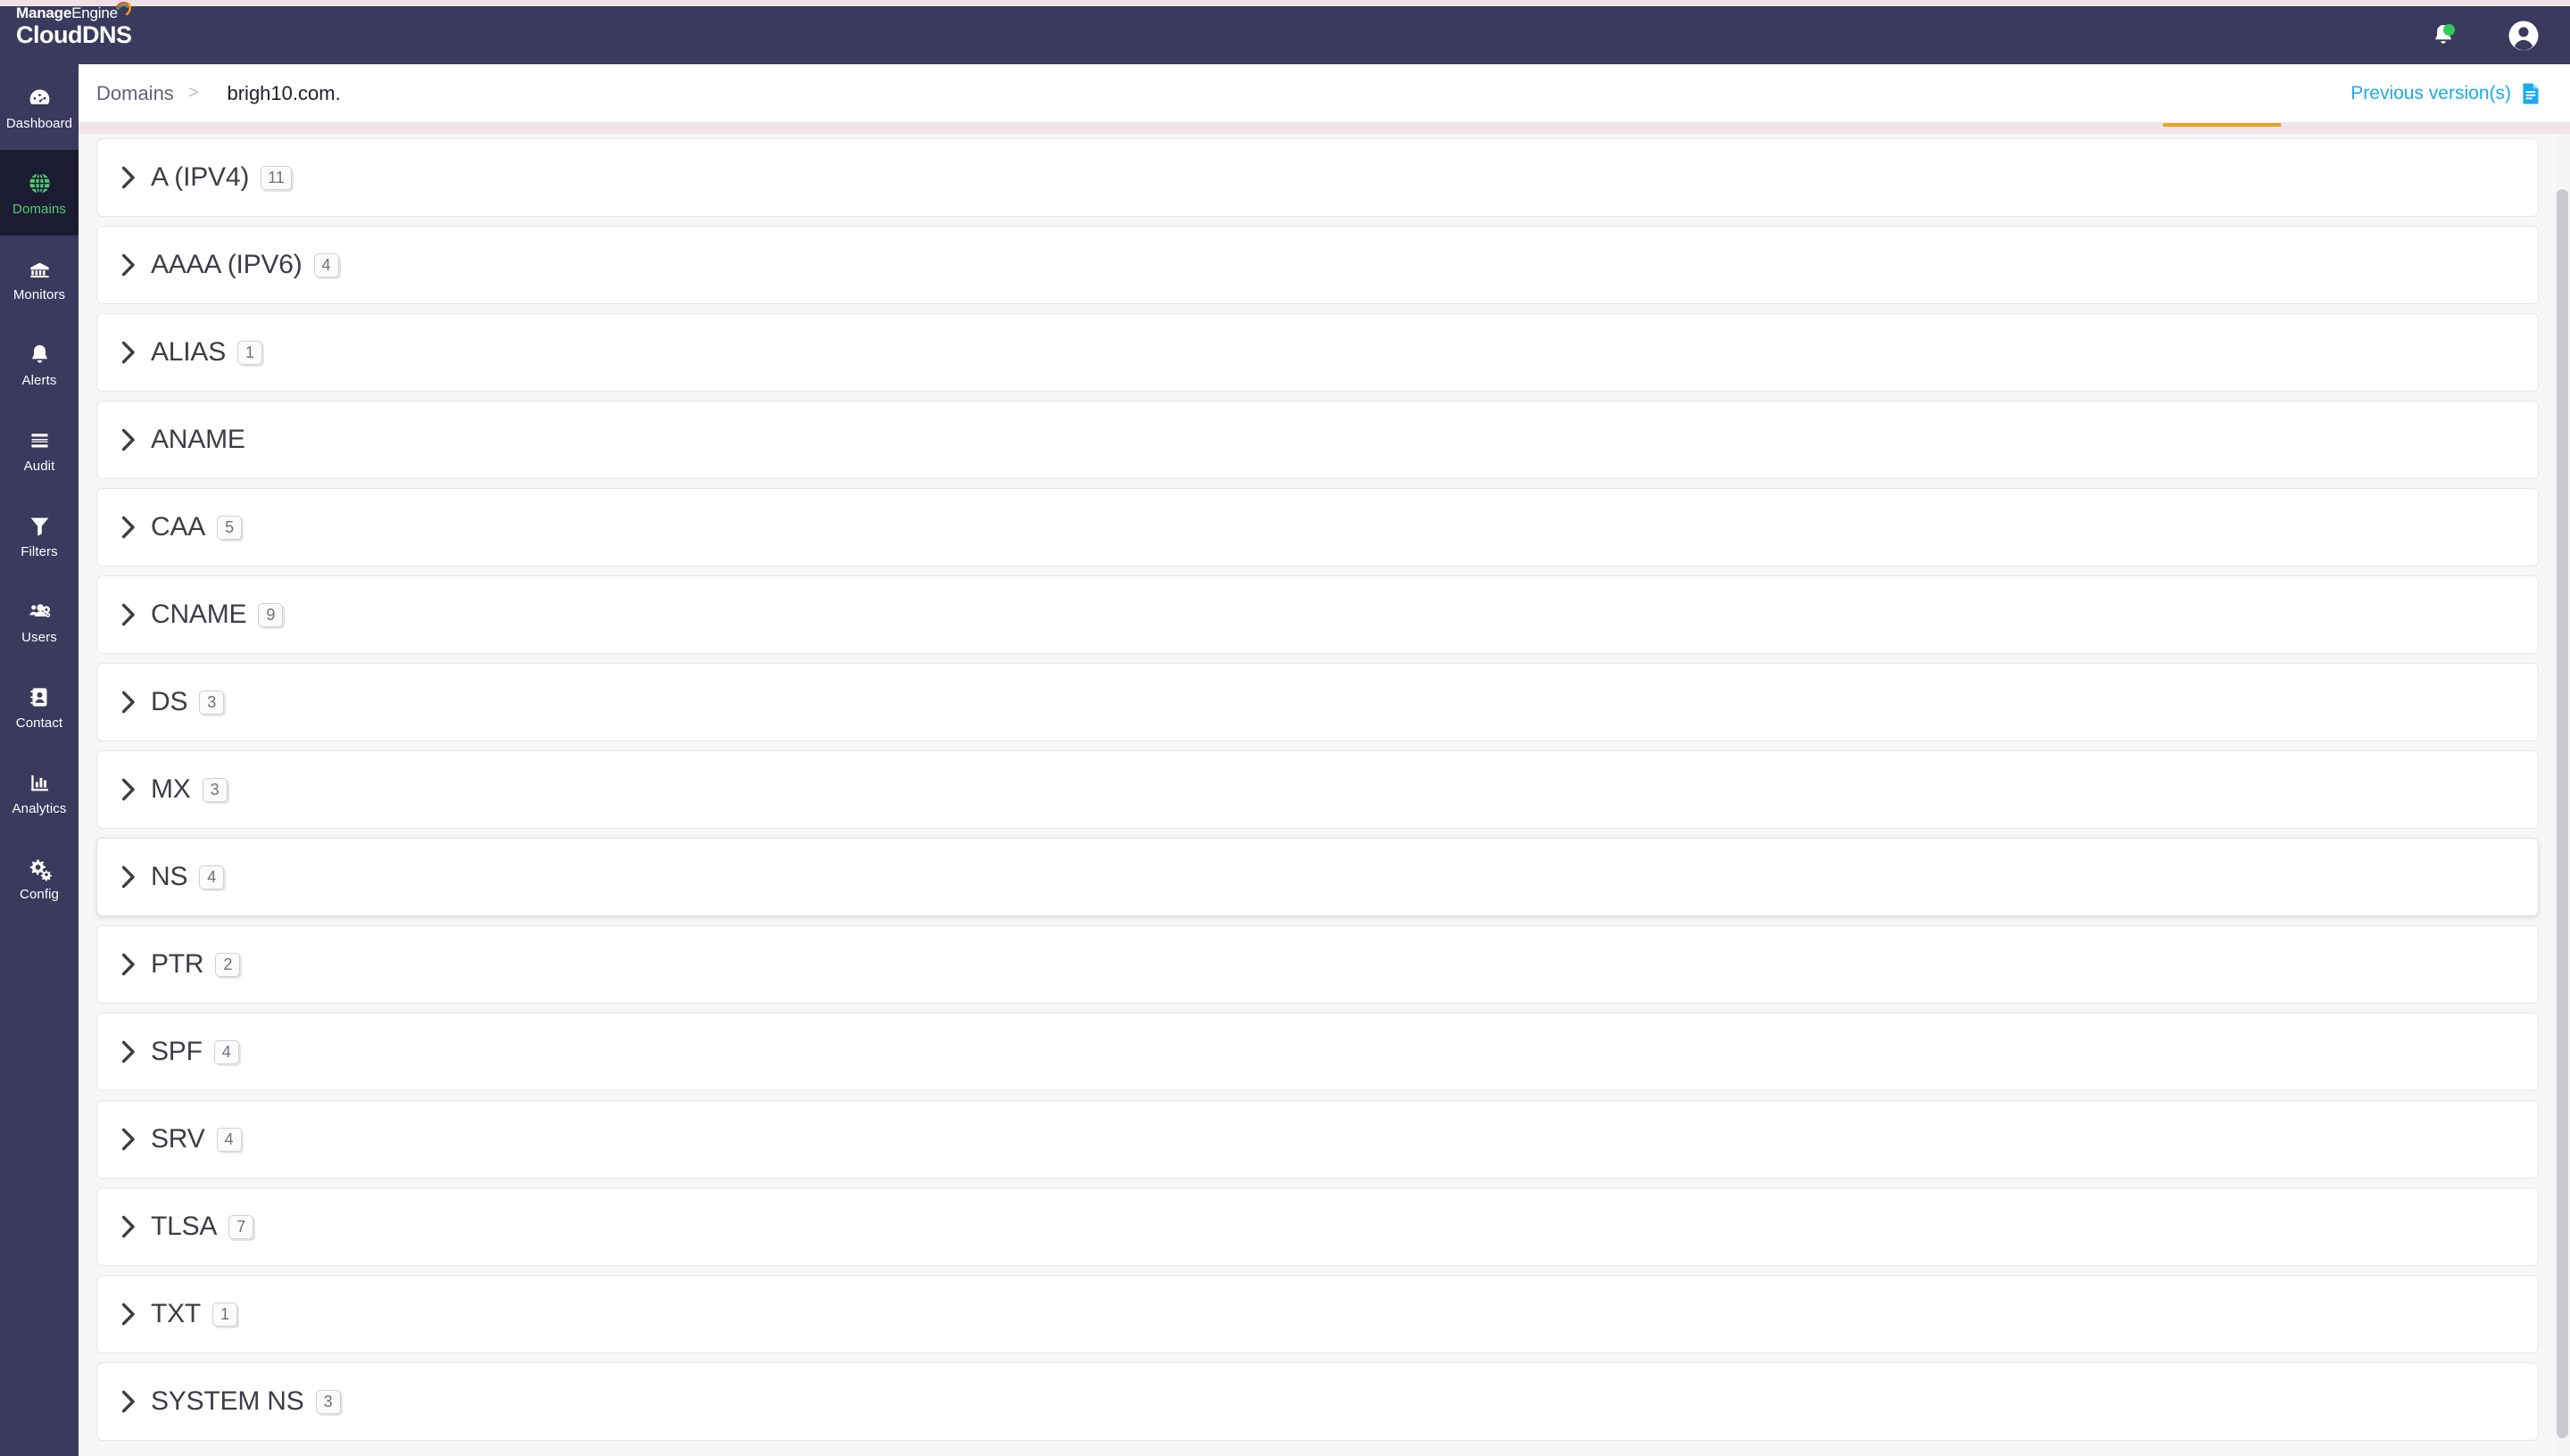  Describe the element at coordinates (135, 94) in the screenshot. I see `breadcrumb-parent-link: Domains` at that location.